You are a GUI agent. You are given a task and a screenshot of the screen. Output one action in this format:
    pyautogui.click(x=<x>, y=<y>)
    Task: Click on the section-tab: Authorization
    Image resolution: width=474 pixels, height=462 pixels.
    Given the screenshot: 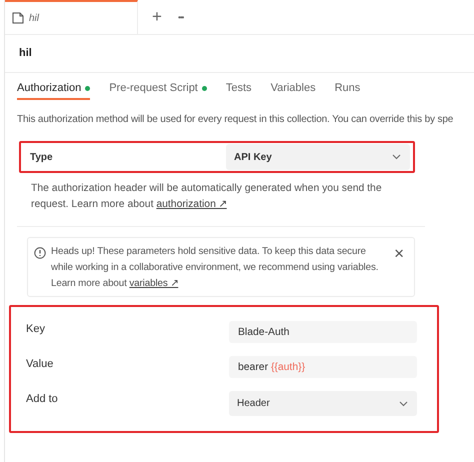 What is the action you would take?
    pyautogui.click(x=53, y=91)
    